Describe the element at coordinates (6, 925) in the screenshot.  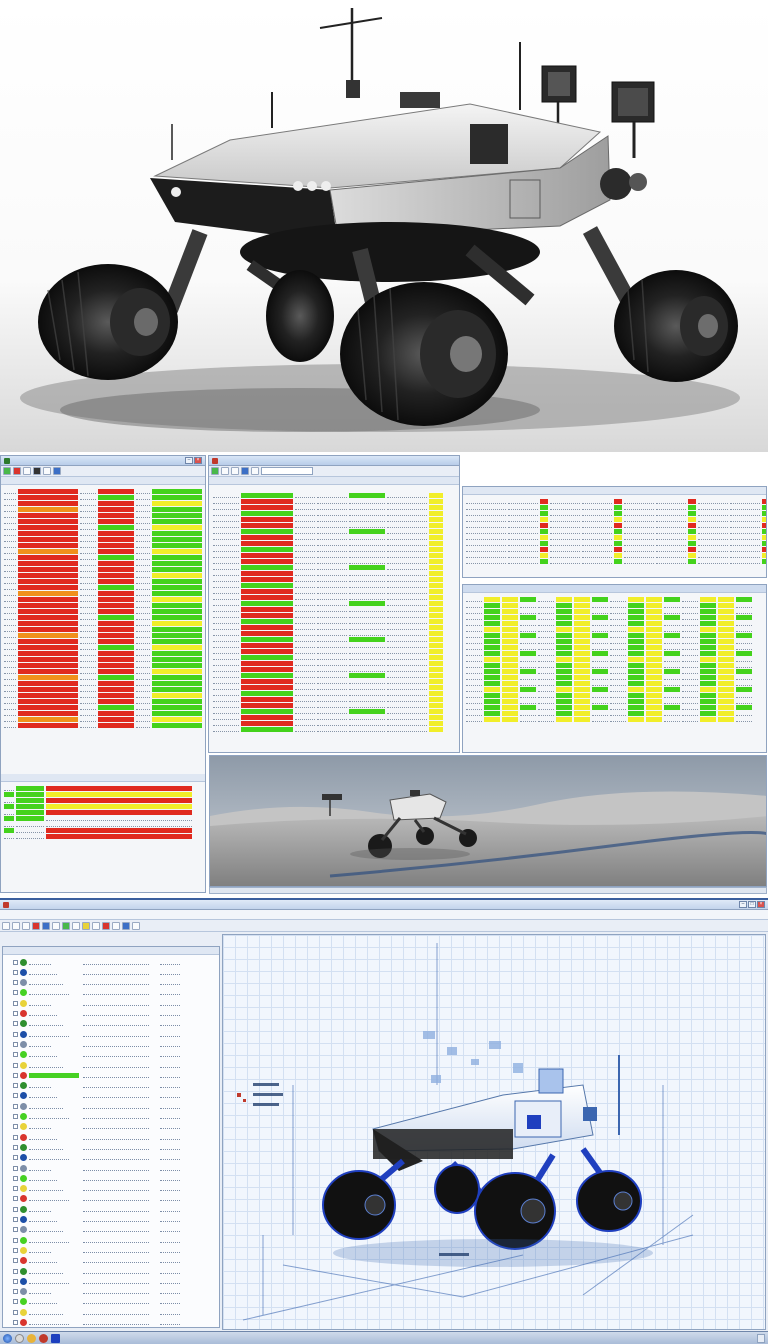
I see `new-file-icon` at that location.